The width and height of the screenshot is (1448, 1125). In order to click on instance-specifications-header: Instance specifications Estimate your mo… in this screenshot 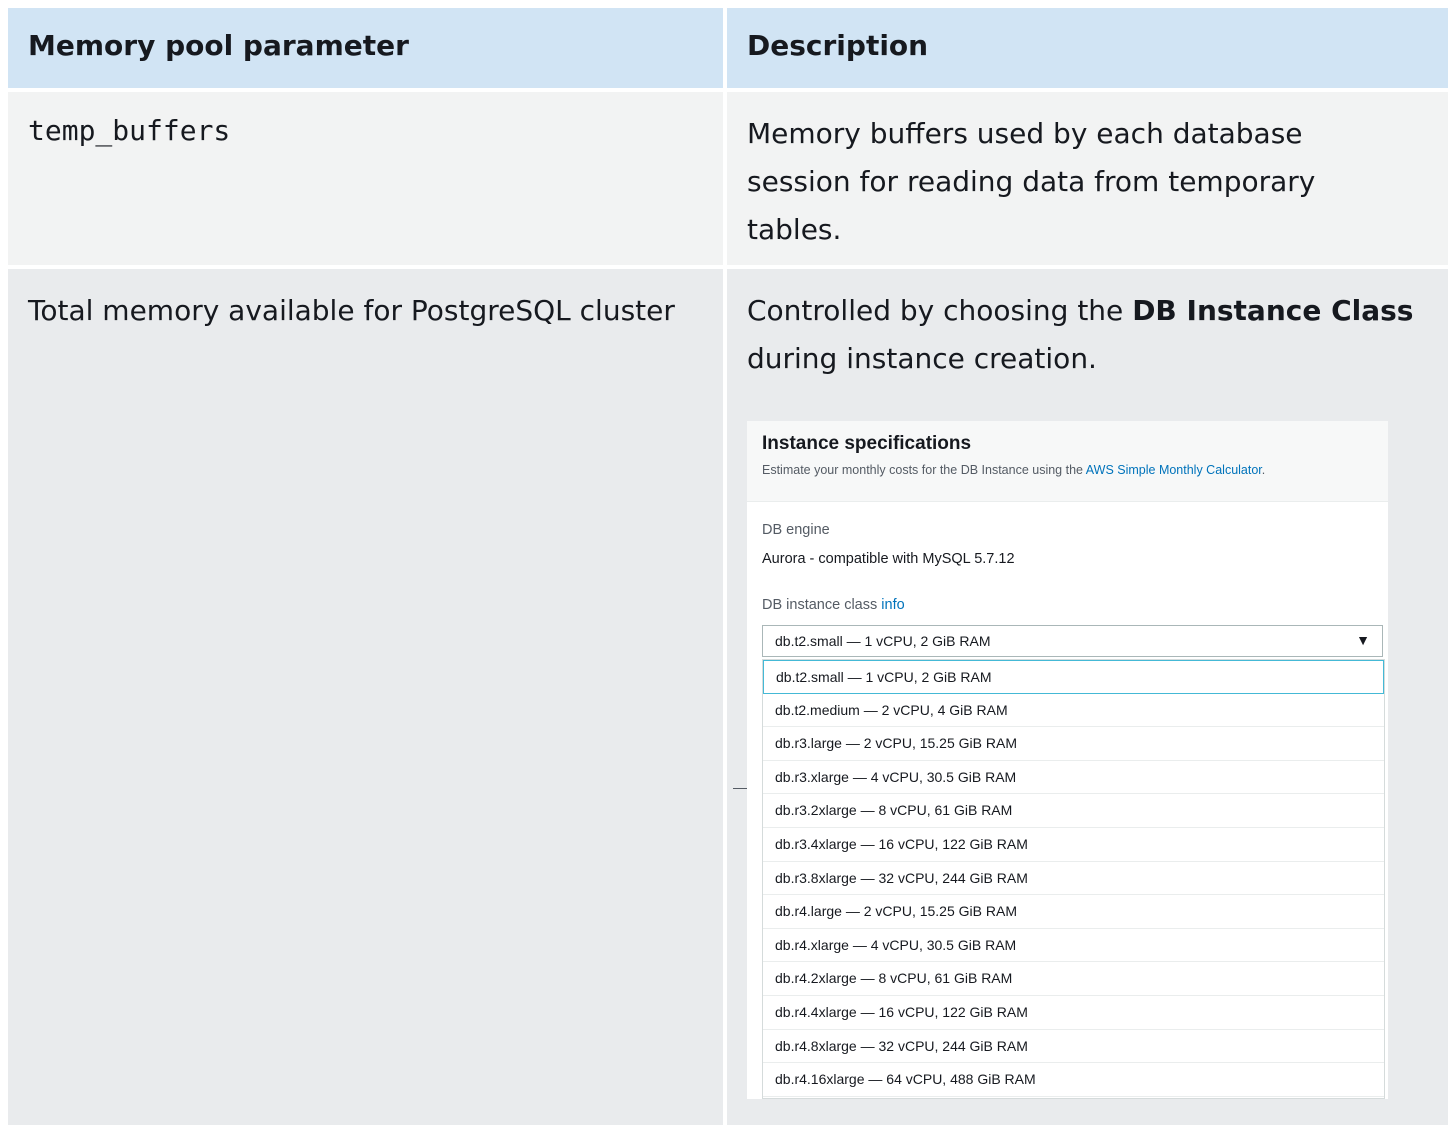, I will do `click(1067, 461)`.